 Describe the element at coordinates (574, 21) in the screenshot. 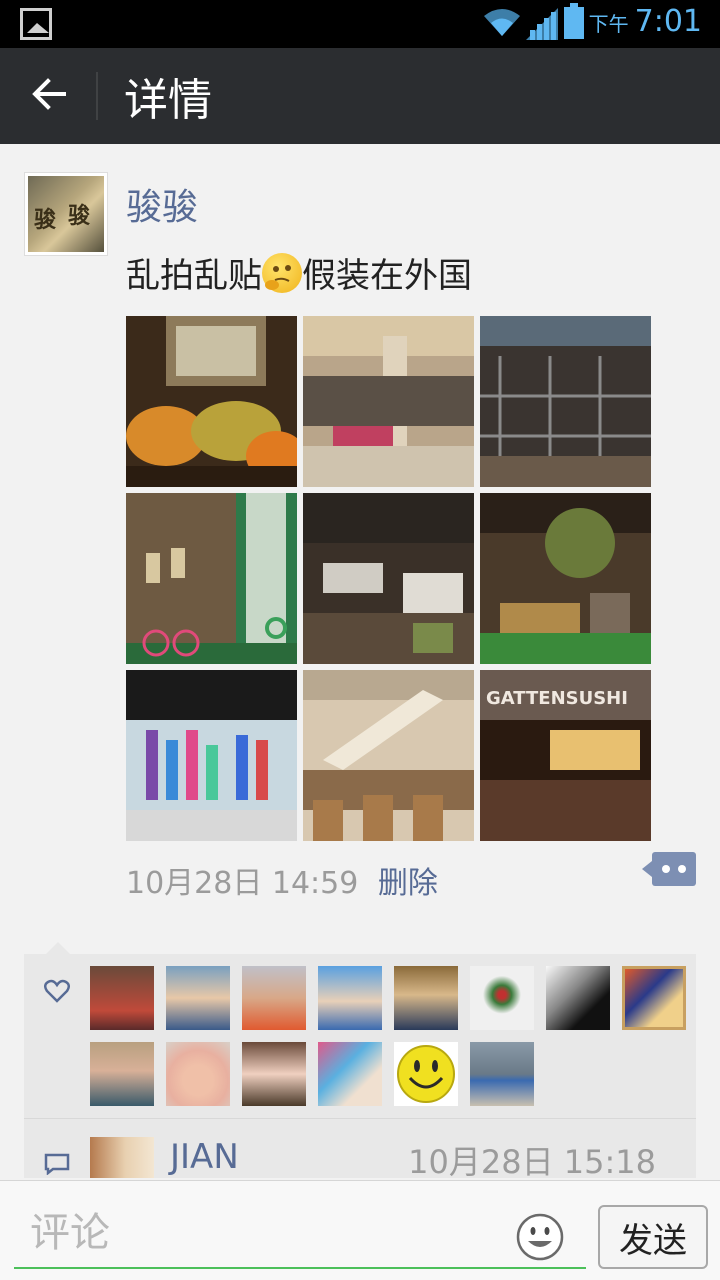

I see `battery-icon` at that location.